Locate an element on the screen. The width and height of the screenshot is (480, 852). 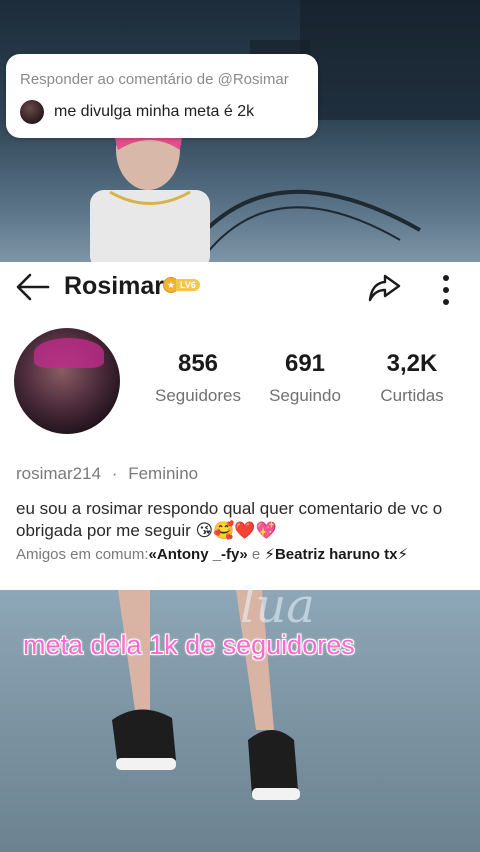
profile-username: Rosimar is located at coordinates (114, 286).